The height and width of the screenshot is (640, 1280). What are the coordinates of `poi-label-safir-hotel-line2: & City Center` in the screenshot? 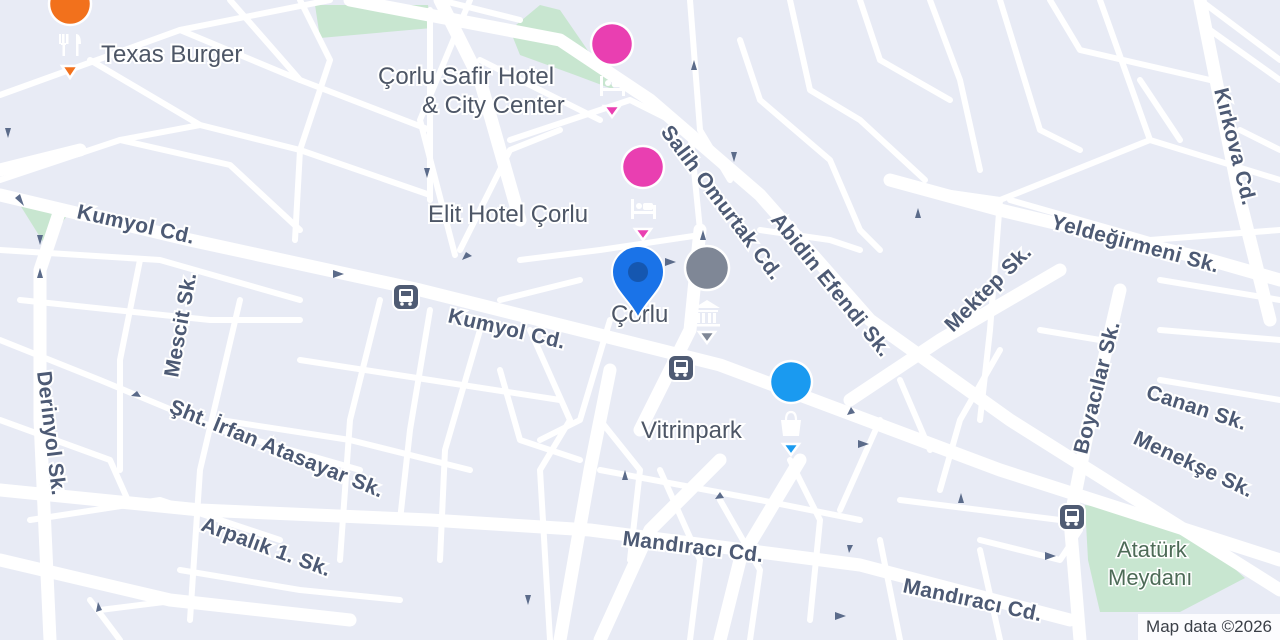 It's located at (493, 105).